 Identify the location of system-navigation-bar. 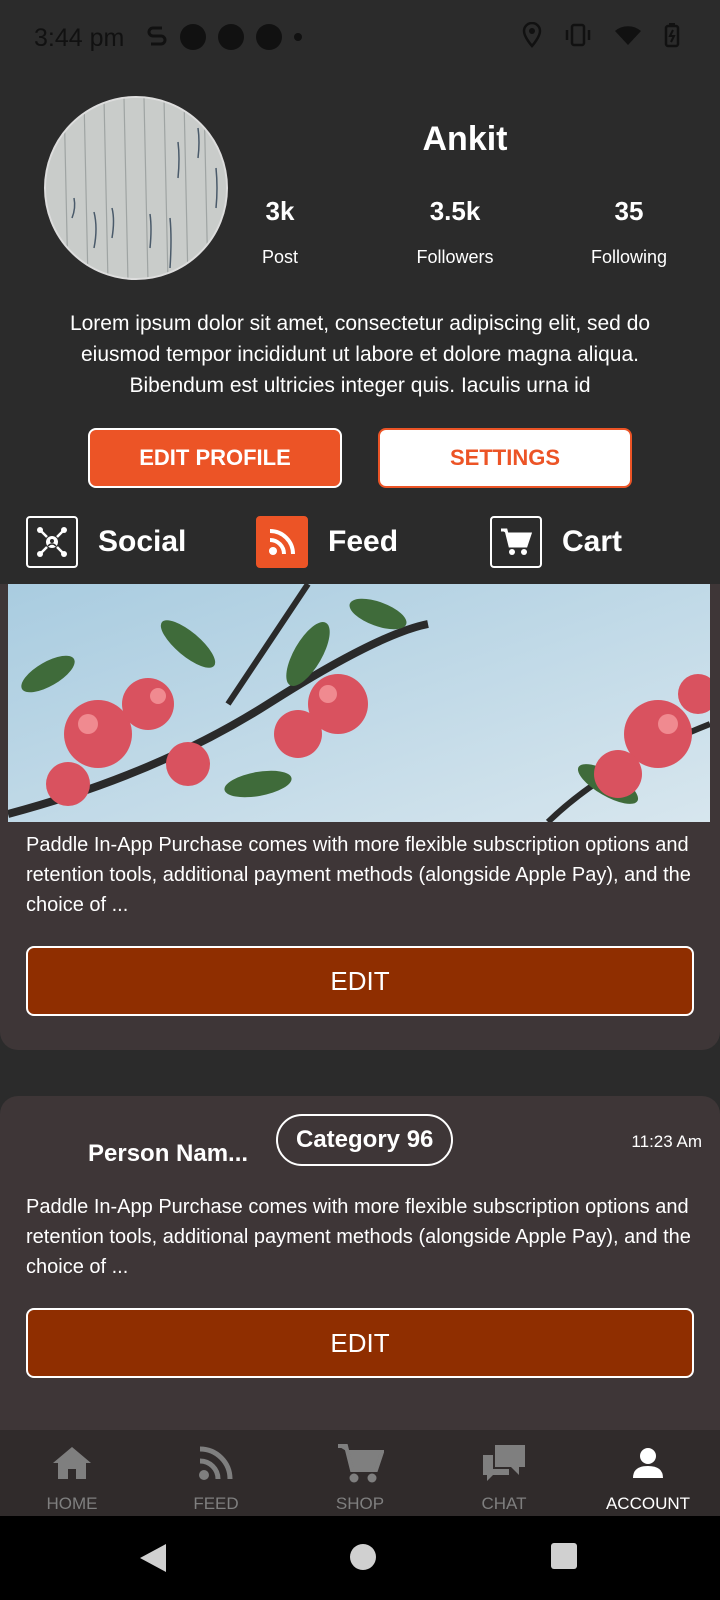
(360, 1558).